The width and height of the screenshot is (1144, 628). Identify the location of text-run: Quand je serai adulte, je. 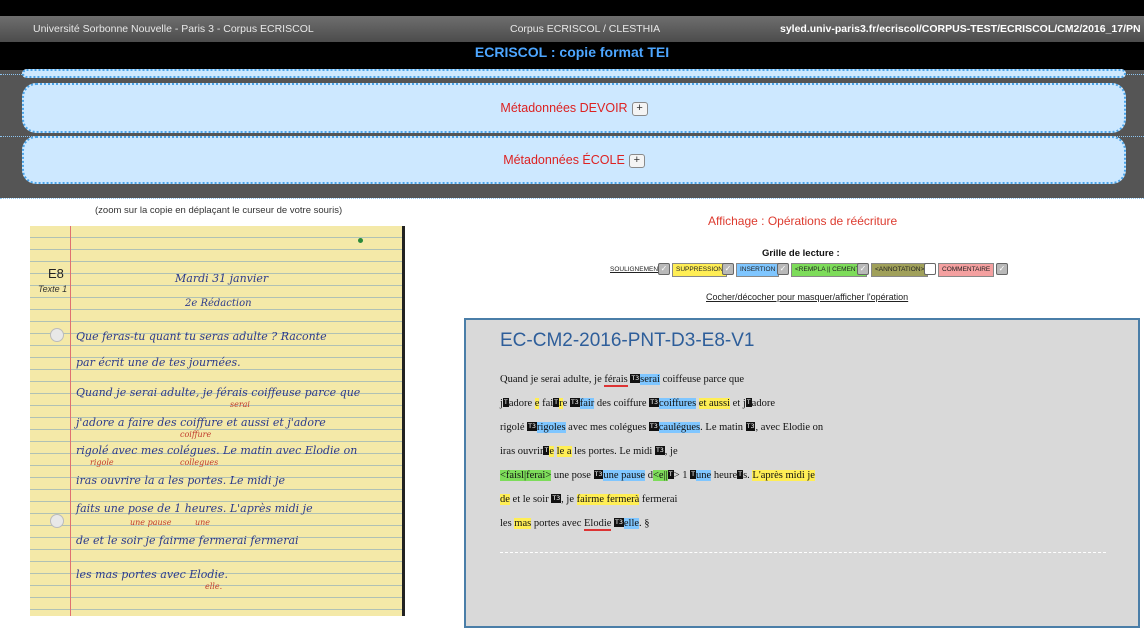
(552, 379).